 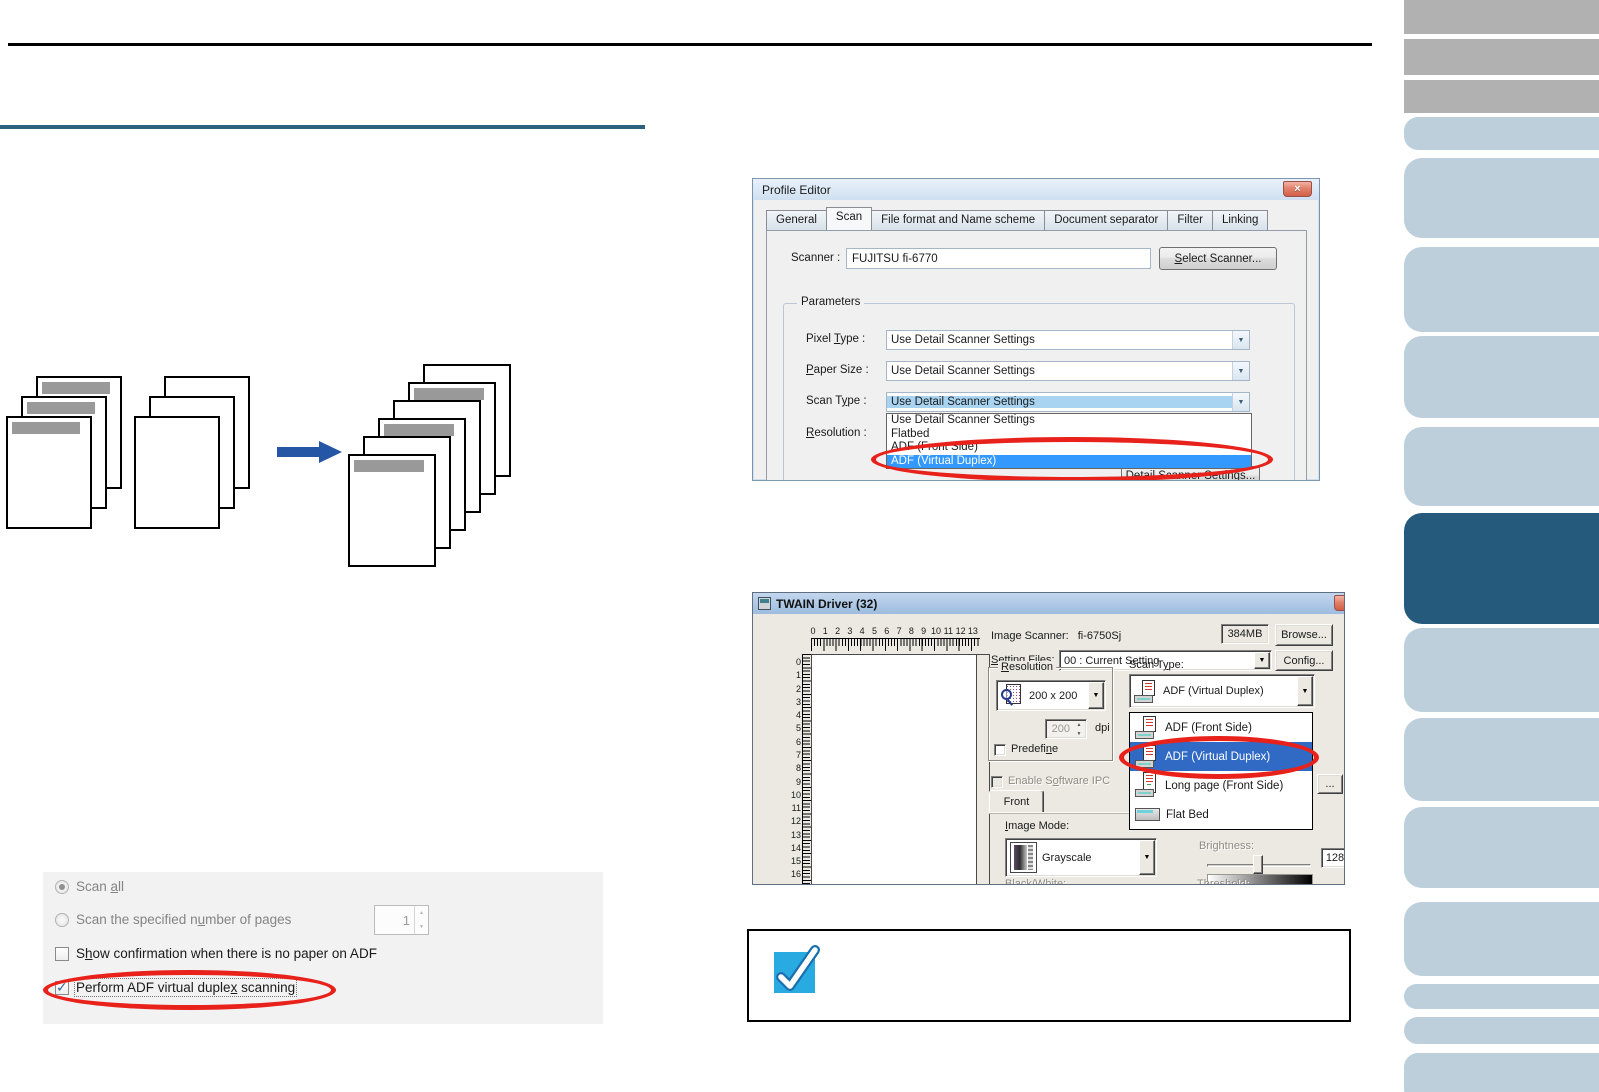 I want to click on parameters-label: Parameters, so click(x=831, y=302).